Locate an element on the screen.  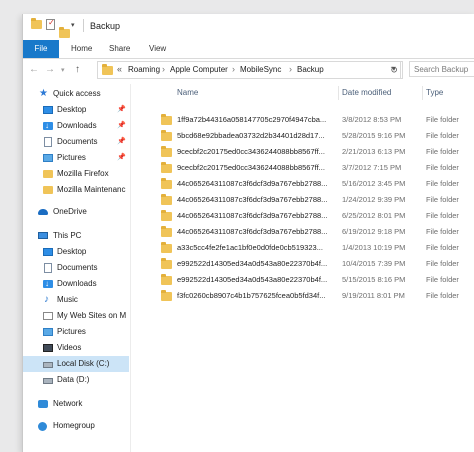
back-arrow-icon: ← is located at coordinates (34, 69).